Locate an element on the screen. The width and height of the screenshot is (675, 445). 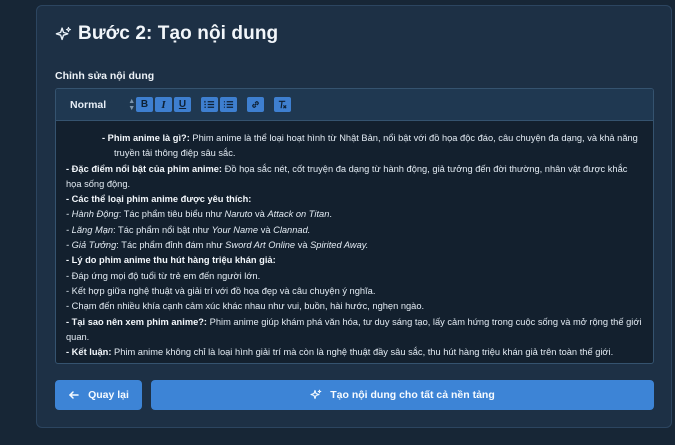
bold-button: B is located at coordinates (144, 104).